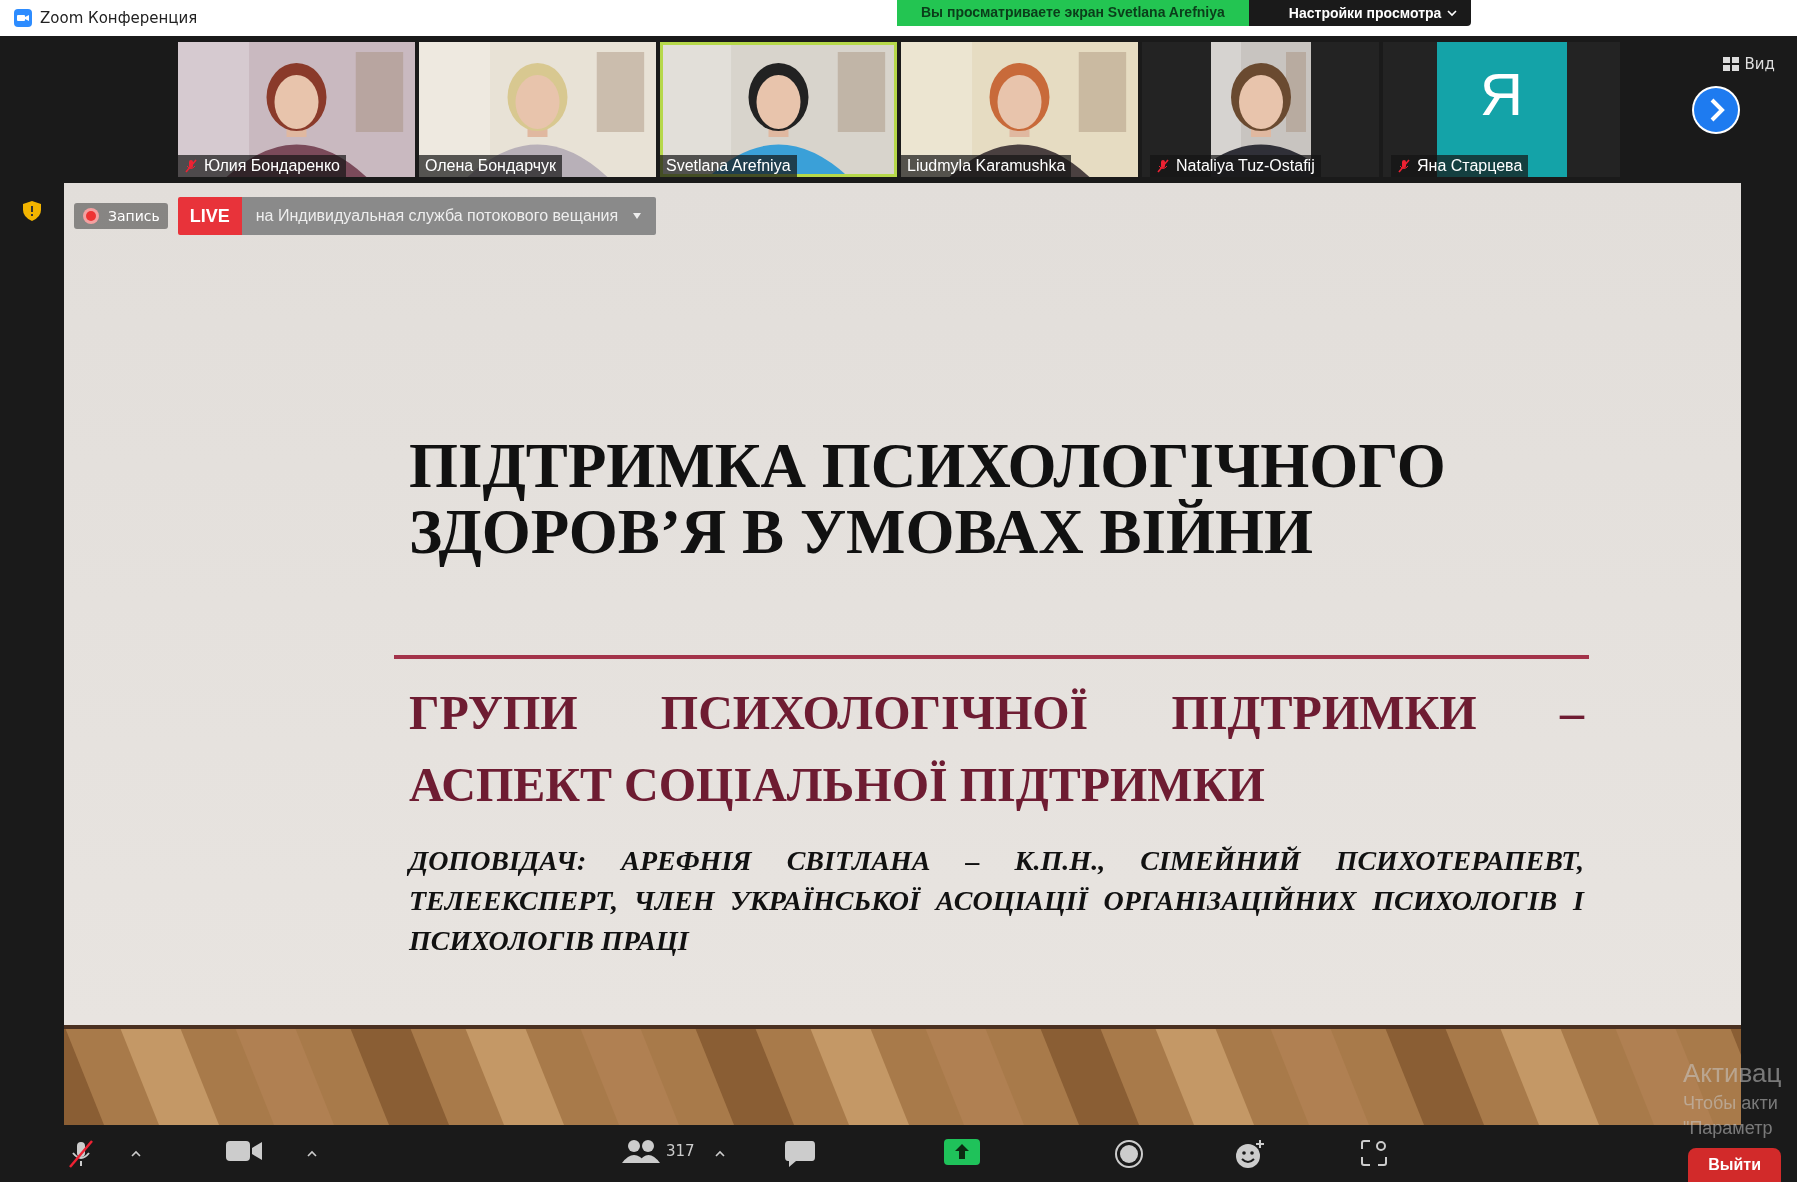 The width and height of the screenshot is (1797, 1182). What do you see at coordinates (1460, 166) in the screenshot?
I see `participant-name: Яна Старцева` at bounding box center [1460, 166].